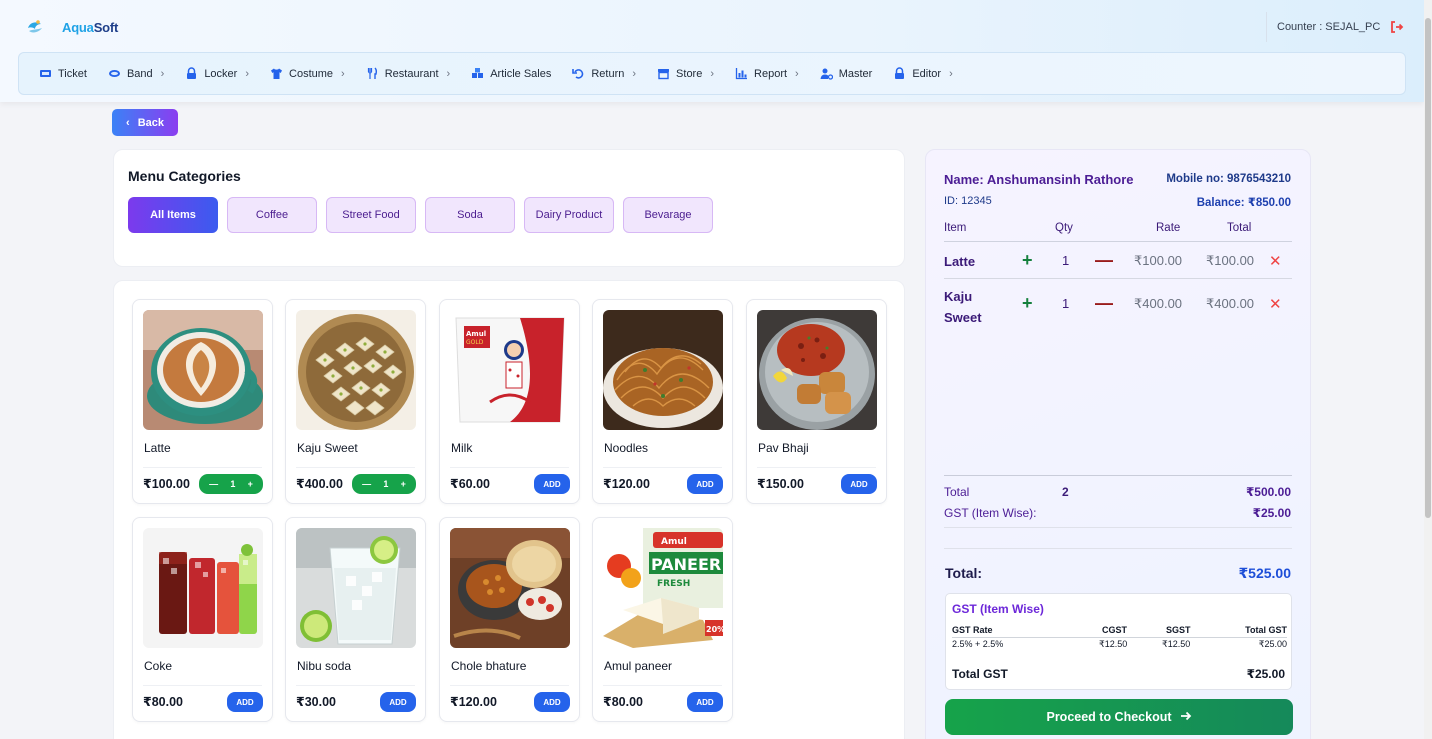 The width and height of the screenshot is (1432, 739). Describe the element at coordinates (1158, 303) in the screenshot. I see `cart-item-rate: ₹400.00` at that location.